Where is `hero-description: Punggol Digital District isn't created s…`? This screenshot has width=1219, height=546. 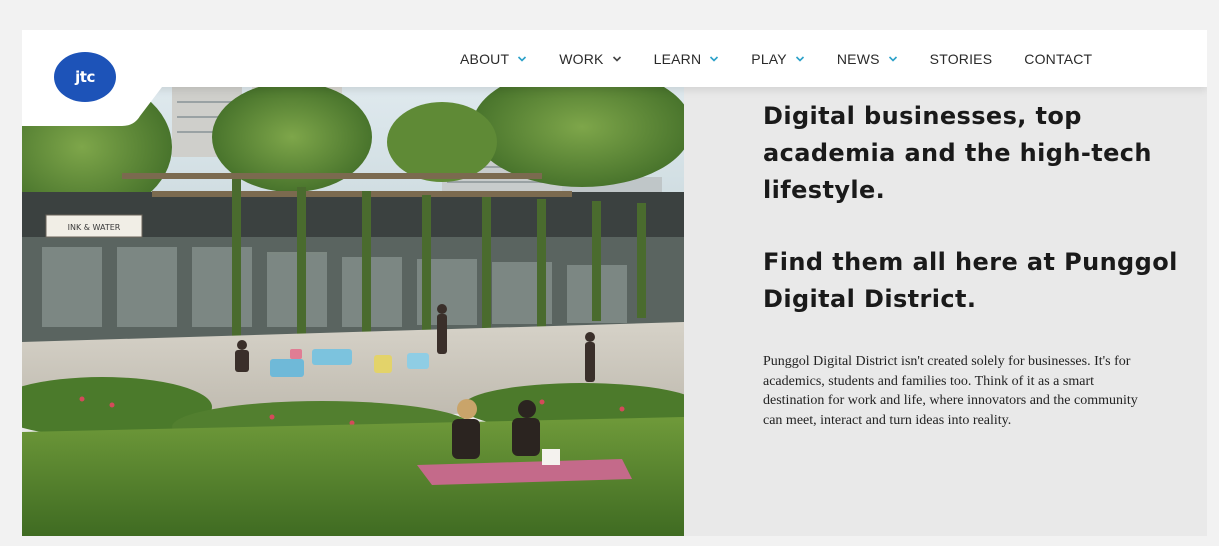 hero-description: Punggol Digital District isn't created s… is located at coordinates (950, 391).